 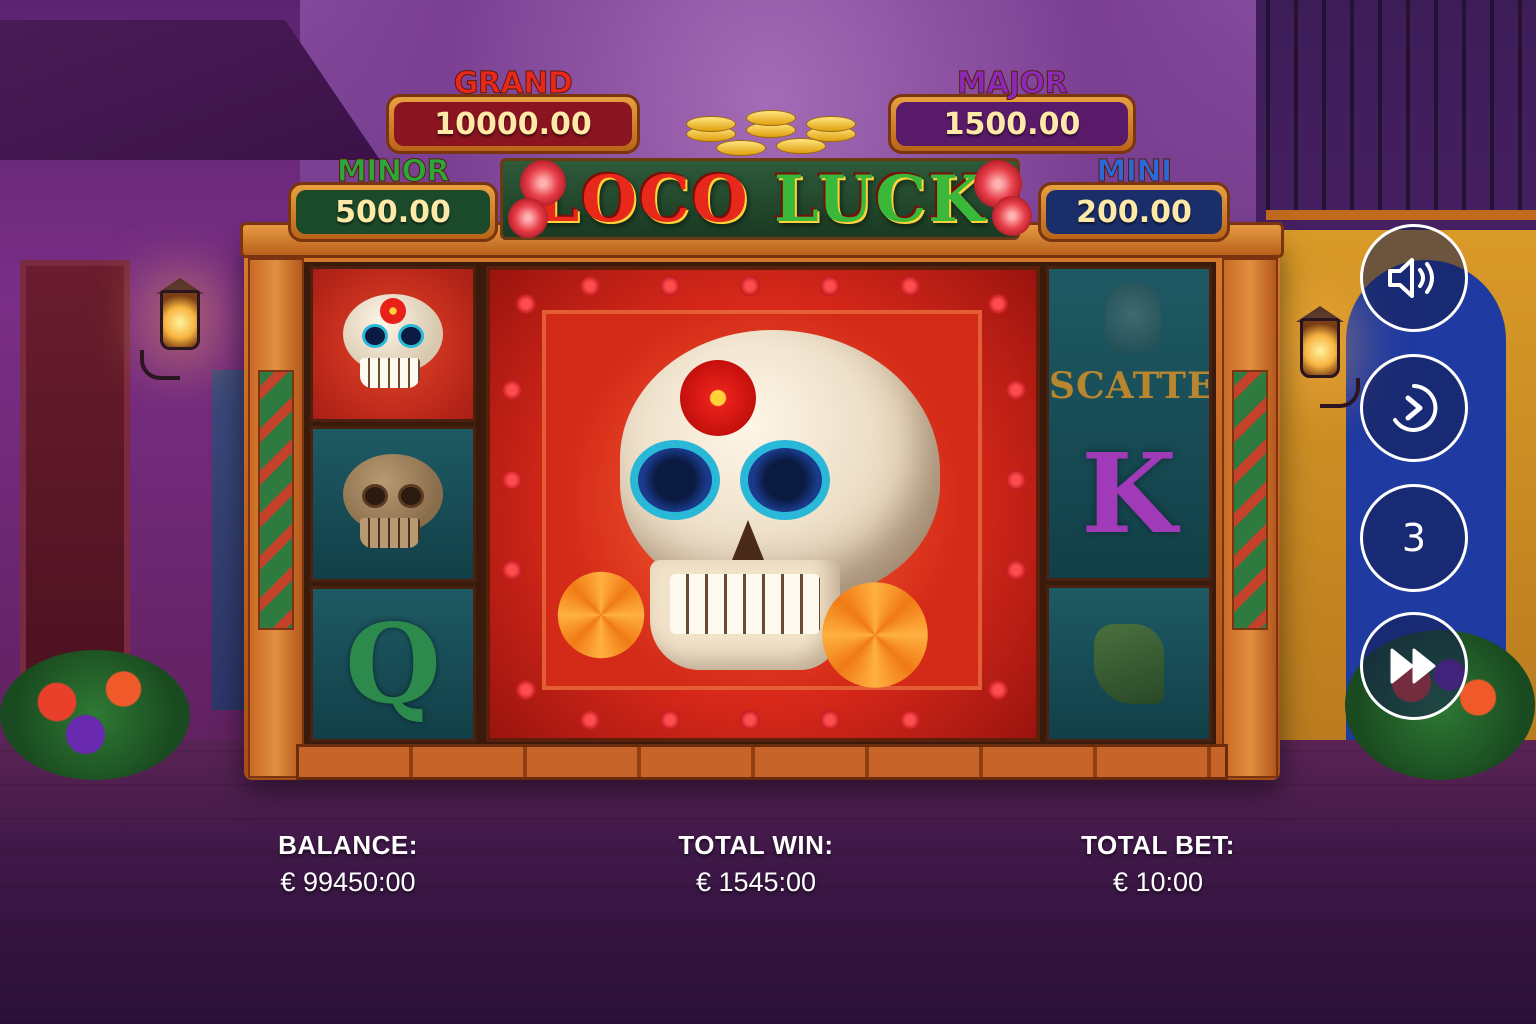 I want to click on jackpot-major-value: 1500.00, so click(x=1012, y=124).